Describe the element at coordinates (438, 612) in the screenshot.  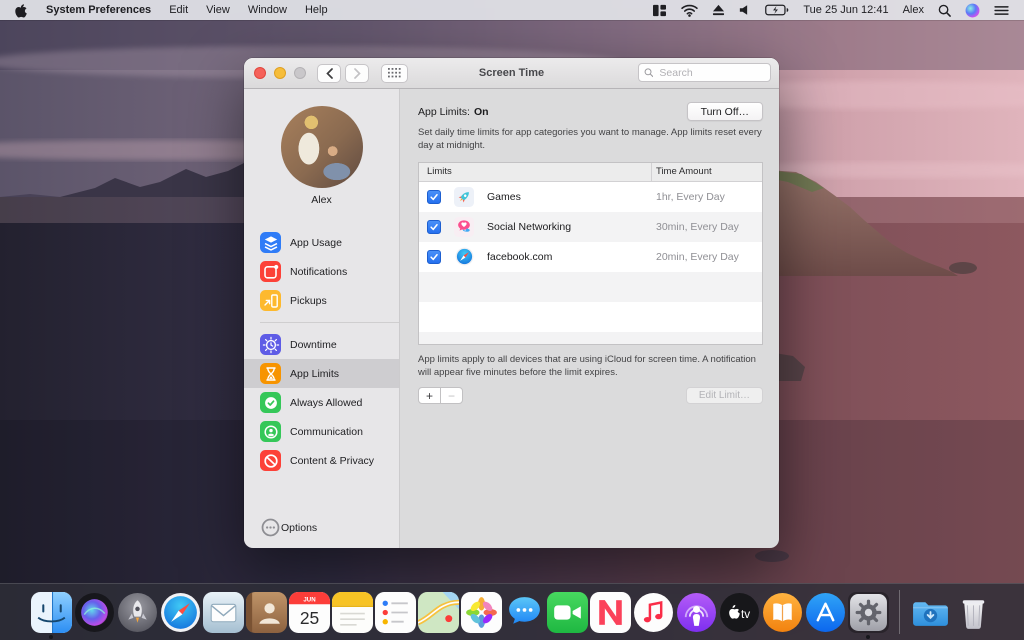
I see `dock-maps-icon` at that location.